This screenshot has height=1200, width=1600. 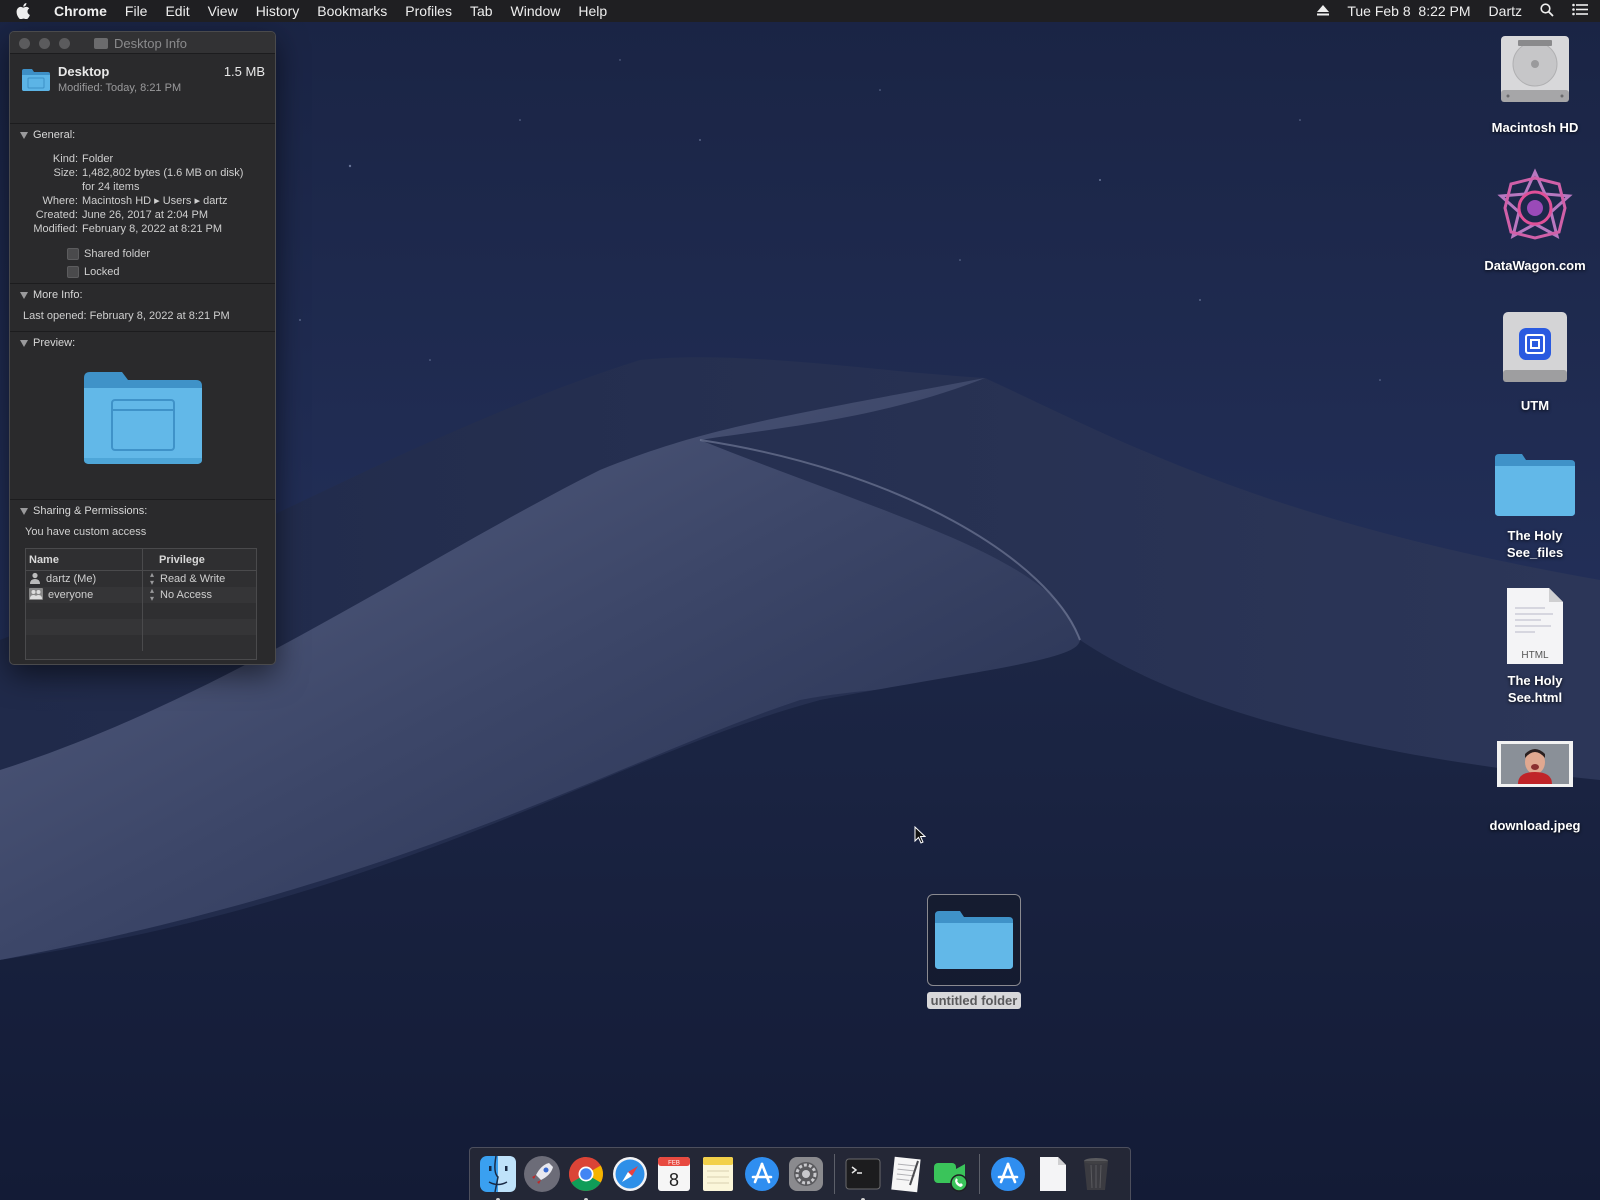 What do you see at coordinates (73, 254) in the screenshot?
I see `shared-folder-checkbox` at bounding box center [73, 254].